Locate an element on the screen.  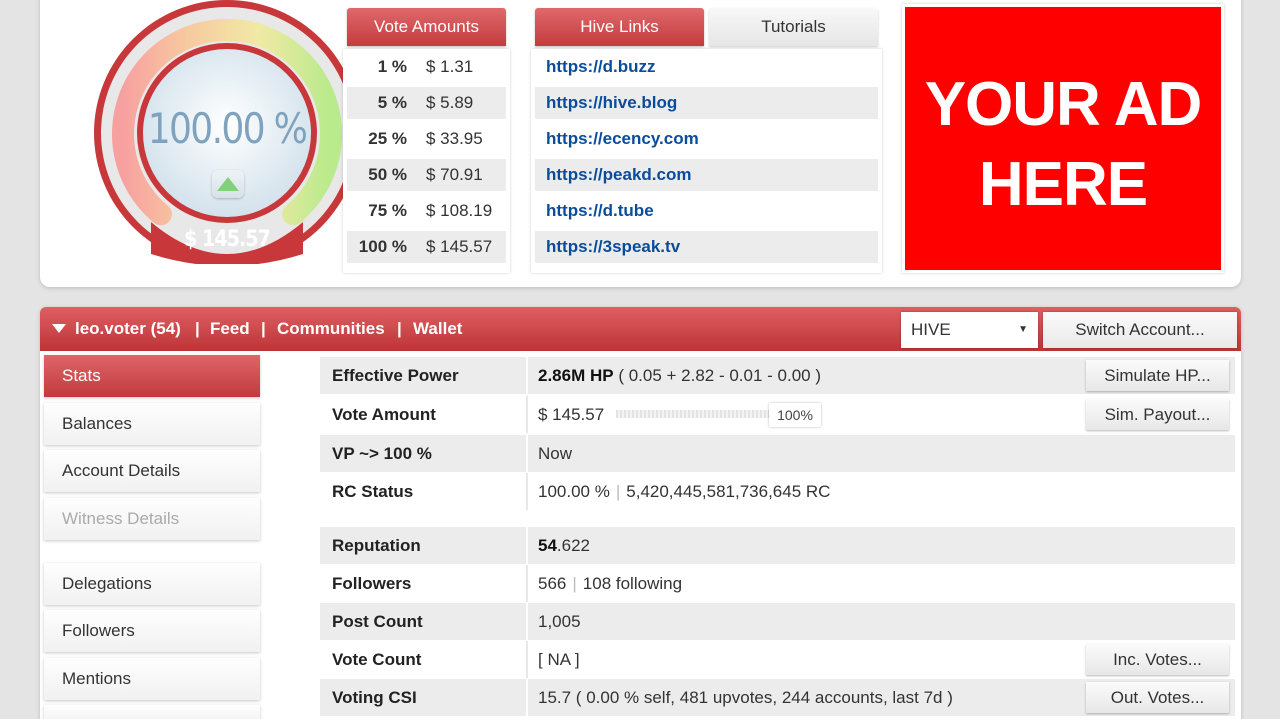
effective-power-value: 2.86M HP ( 0.05 + 2.82 - 0.01 - 0.00 ) is located at coordinates (680, 375).